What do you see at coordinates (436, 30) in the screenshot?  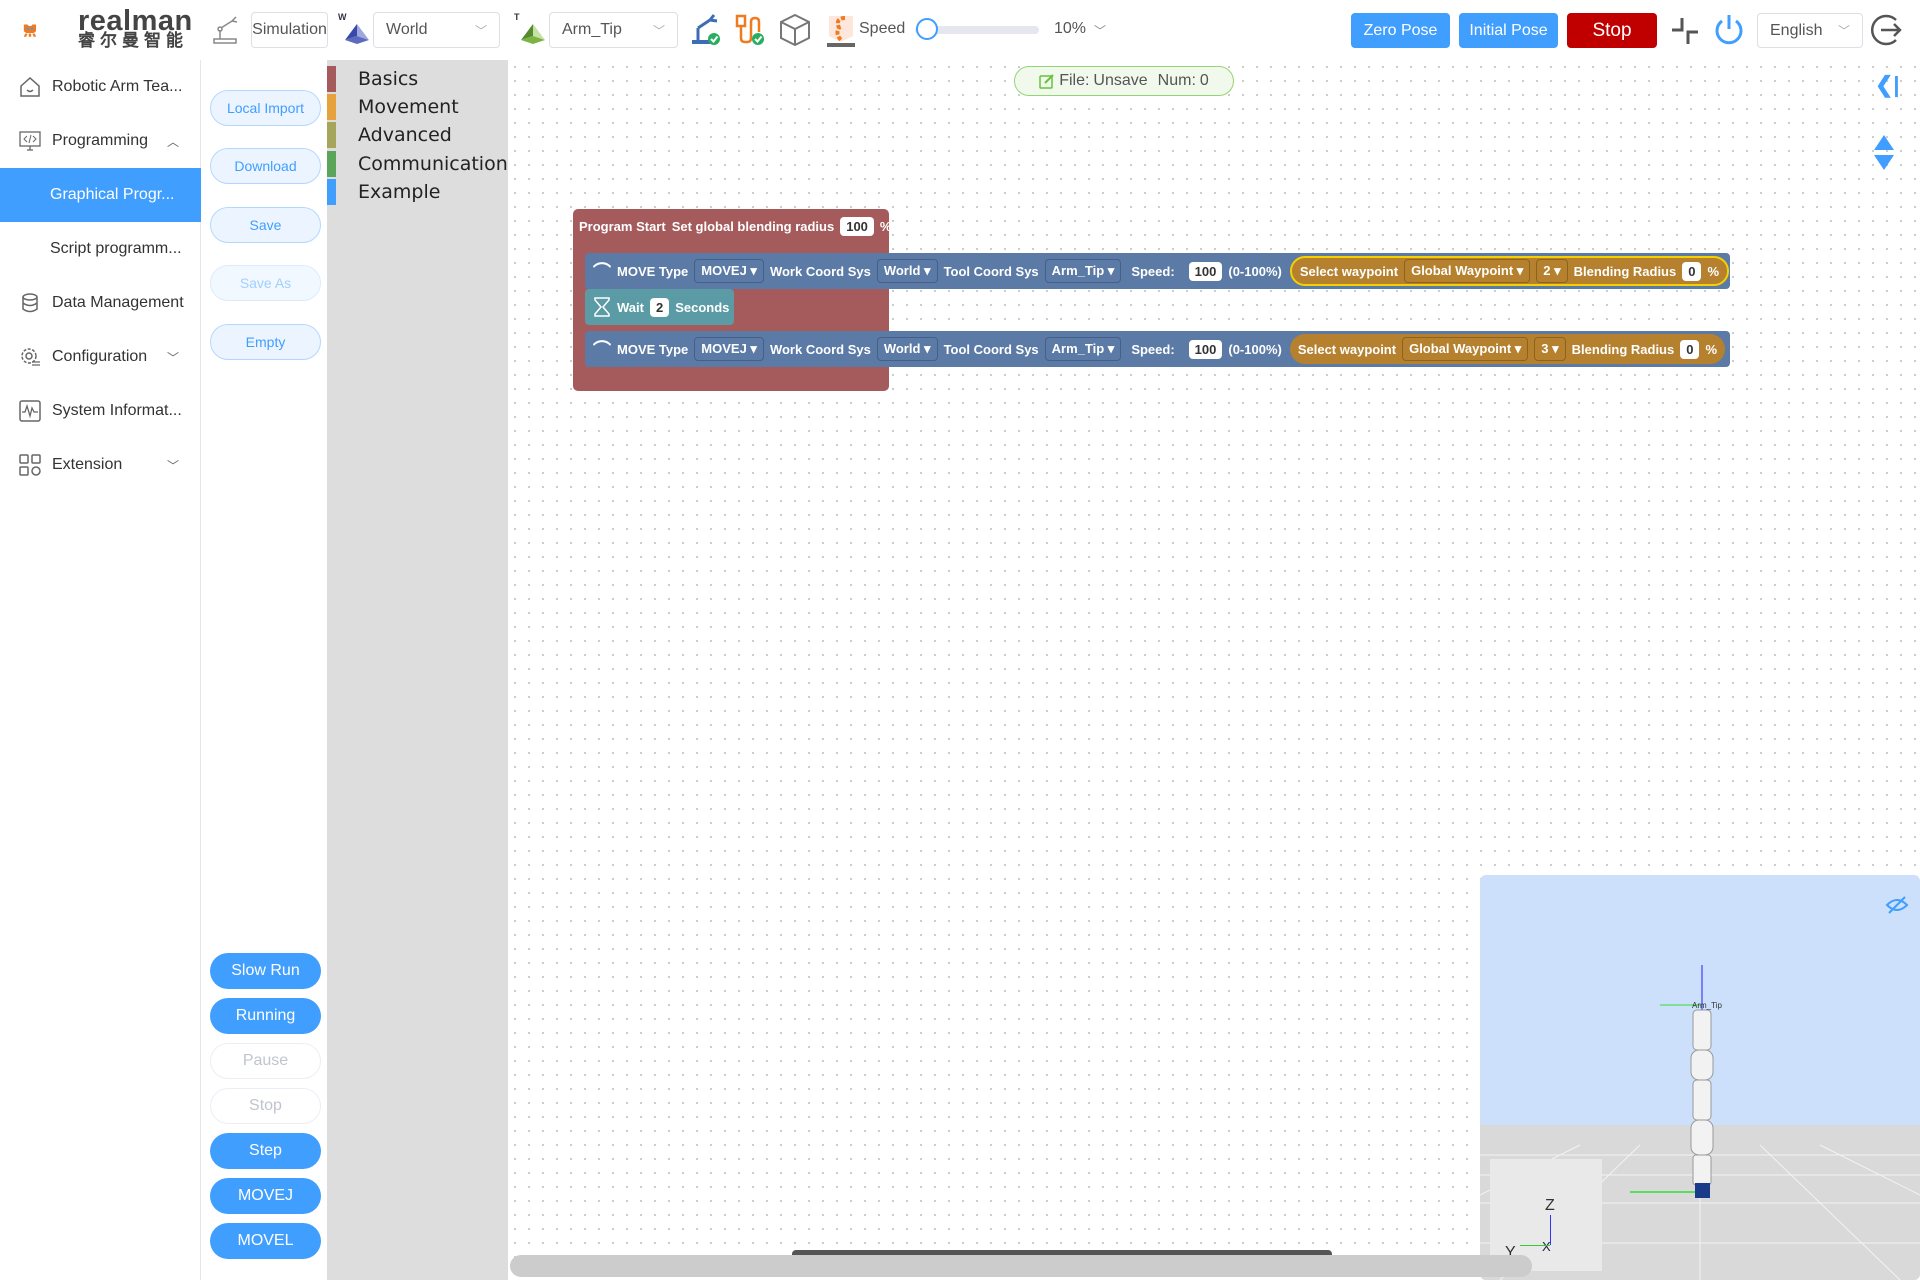 I see `work-coord-select: World ﹀` at bounding box center [436, 30].